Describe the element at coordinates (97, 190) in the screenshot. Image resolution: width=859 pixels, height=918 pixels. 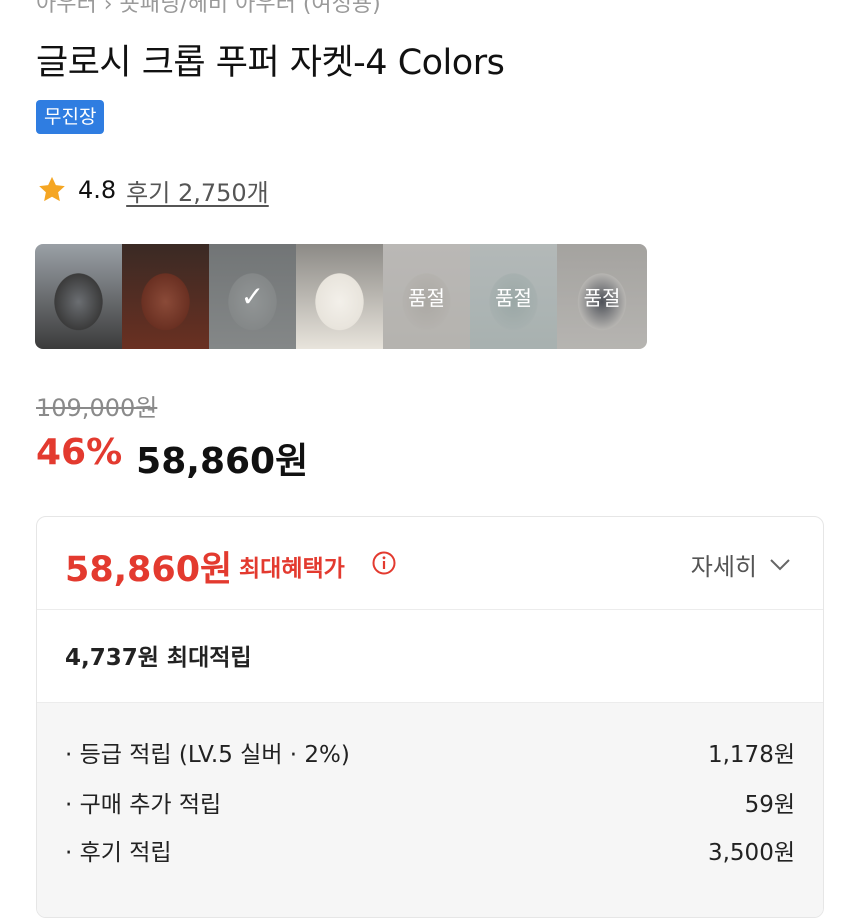
I see `rating-score: 4.8` at that location.